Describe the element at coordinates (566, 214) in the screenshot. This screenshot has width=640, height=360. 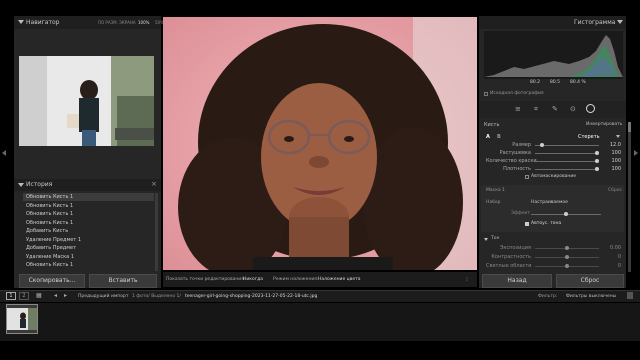
I see `mask-amount-knob` at that location.